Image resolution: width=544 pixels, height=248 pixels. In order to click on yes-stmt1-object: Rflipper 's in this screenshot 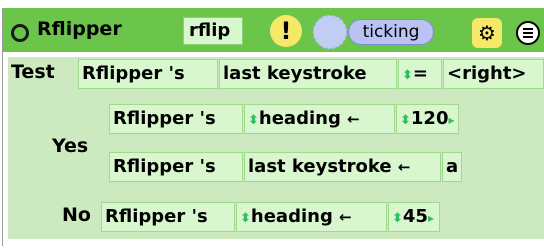, I will do `click(176, 119)`.